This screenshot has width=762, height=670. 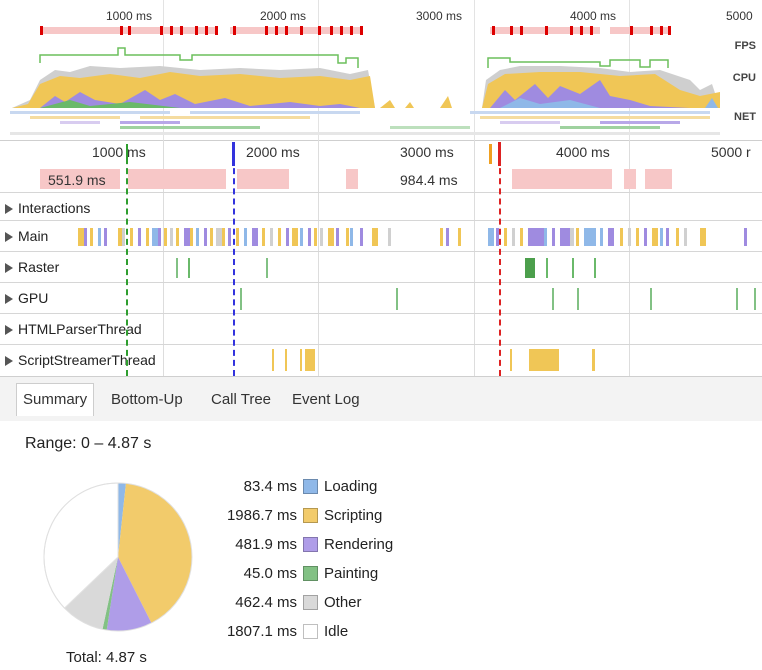 What do you see at coordinates (381, 359) in the screenshot?
I see `track-scriptstreamer: ScriptStreamerThread` at bounding box center [381, 359].